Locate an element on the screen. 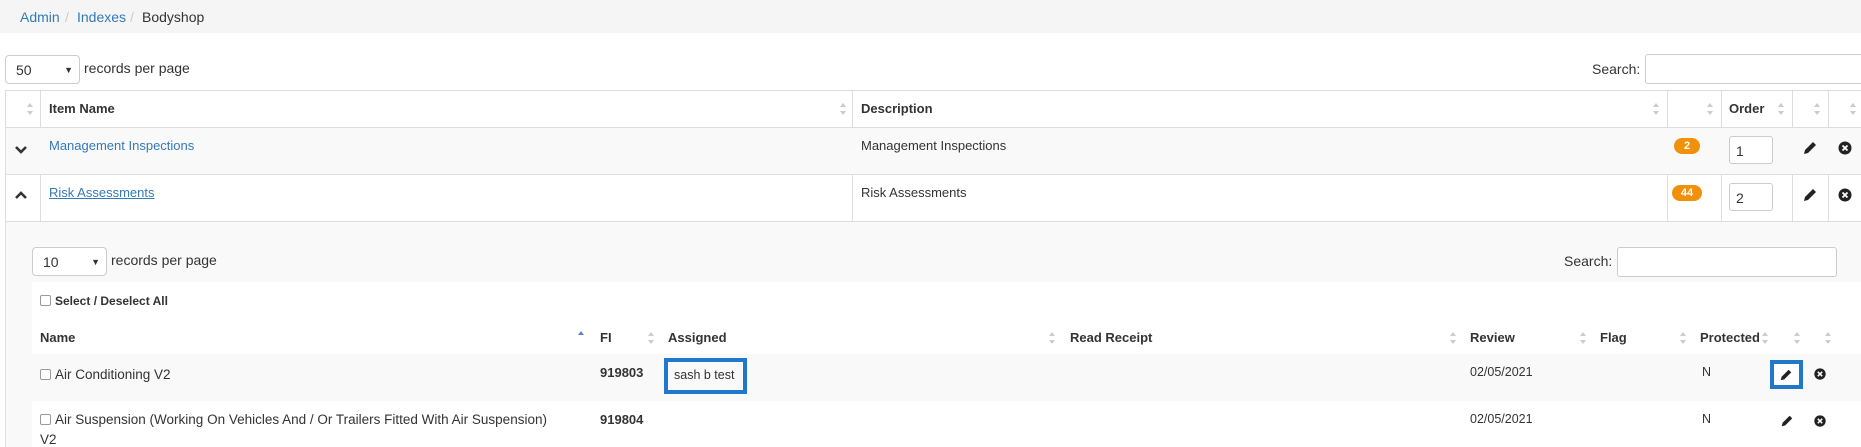 This screenshot has height=447, width=1861. column-header-assigned: Assigned is located at coordinates (697, 337).